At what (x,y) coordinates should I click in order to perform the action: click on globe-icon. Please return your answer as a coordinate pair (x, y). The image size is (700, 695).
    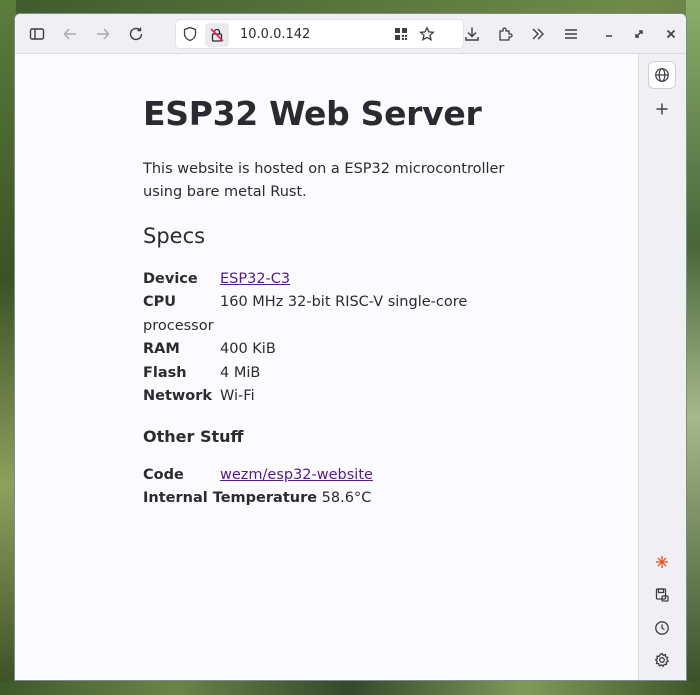
    Looking at the image, I should click on (662, 75).